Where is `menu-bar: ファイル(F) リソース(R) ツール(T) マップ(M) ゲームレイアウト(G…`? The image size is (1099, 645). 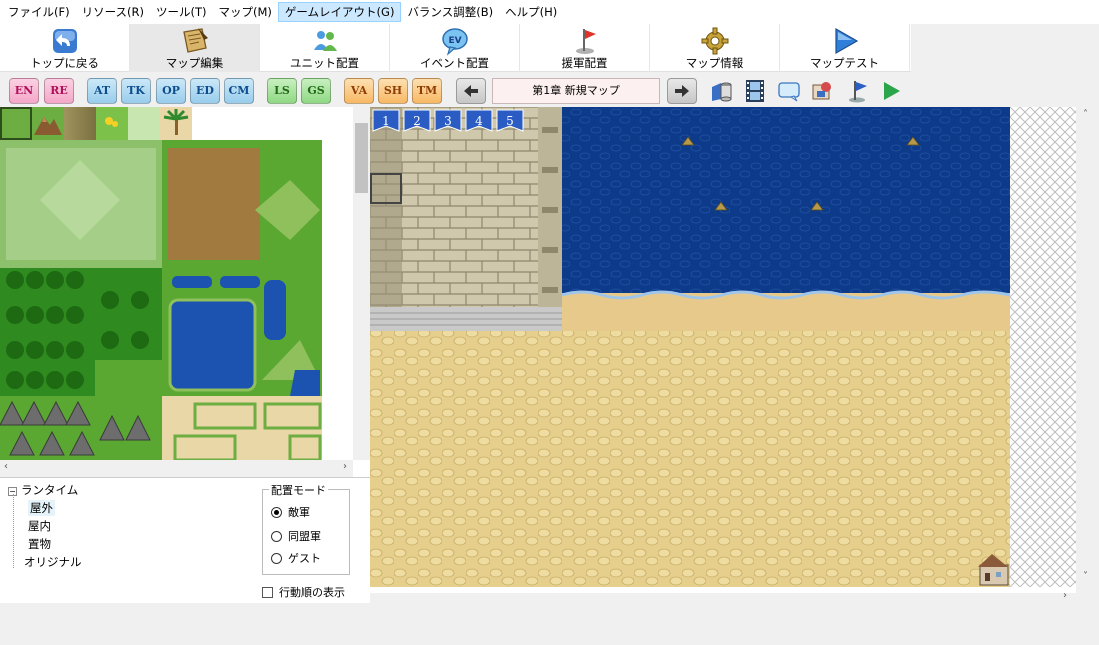
menu-bar: ファイル(F) リソース(R) ツール(T) マップ(M) ゲームレイアウト(G… is located at coordinates (549, 12).